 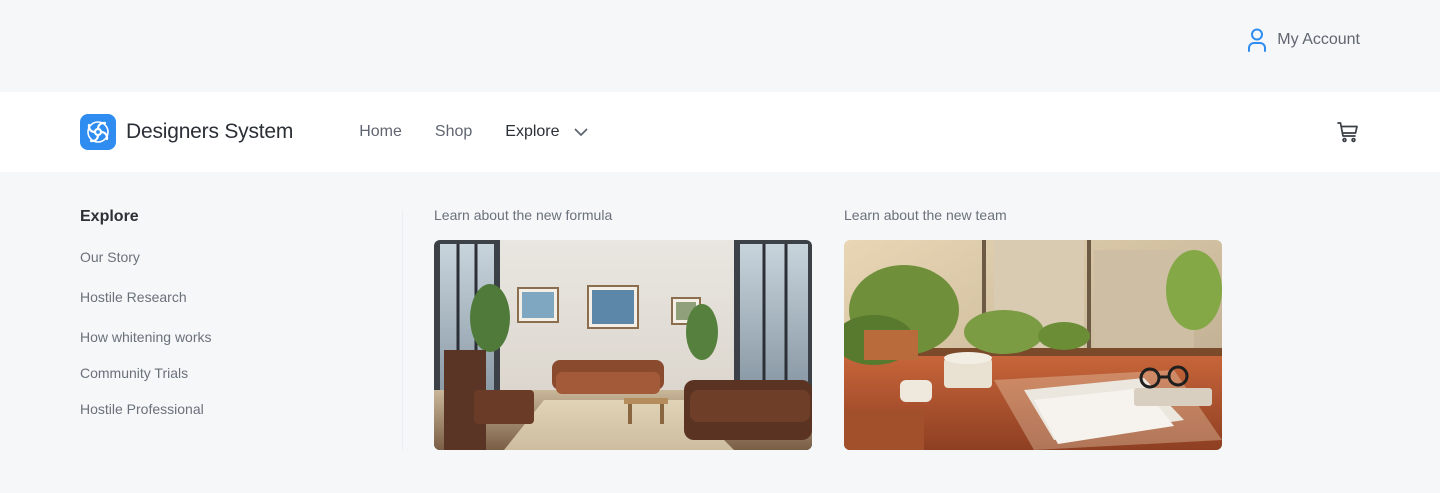 What do you see at coordinates (523, 215) in the screenshot?
I see `promo-card-label: Learn about the new formula` at bounding box center [523, 215].